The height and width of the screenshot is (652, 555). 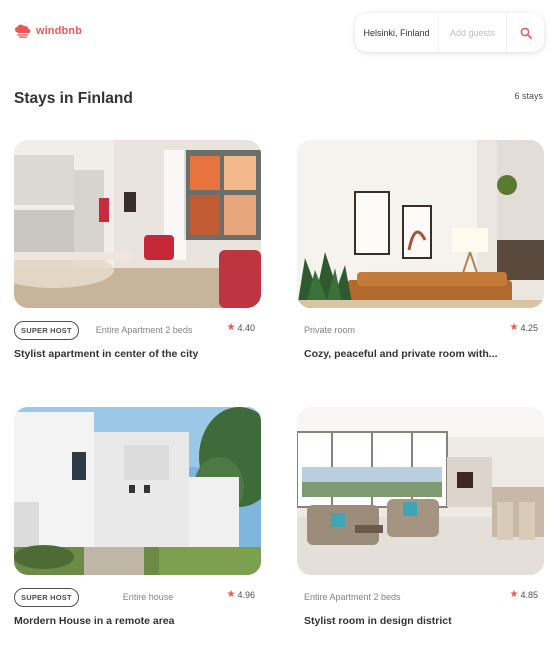 What do you see at coordinates (246, 328) in the screenshot?
I see `rating-value: 4.40` at bounding box center [246, 328].